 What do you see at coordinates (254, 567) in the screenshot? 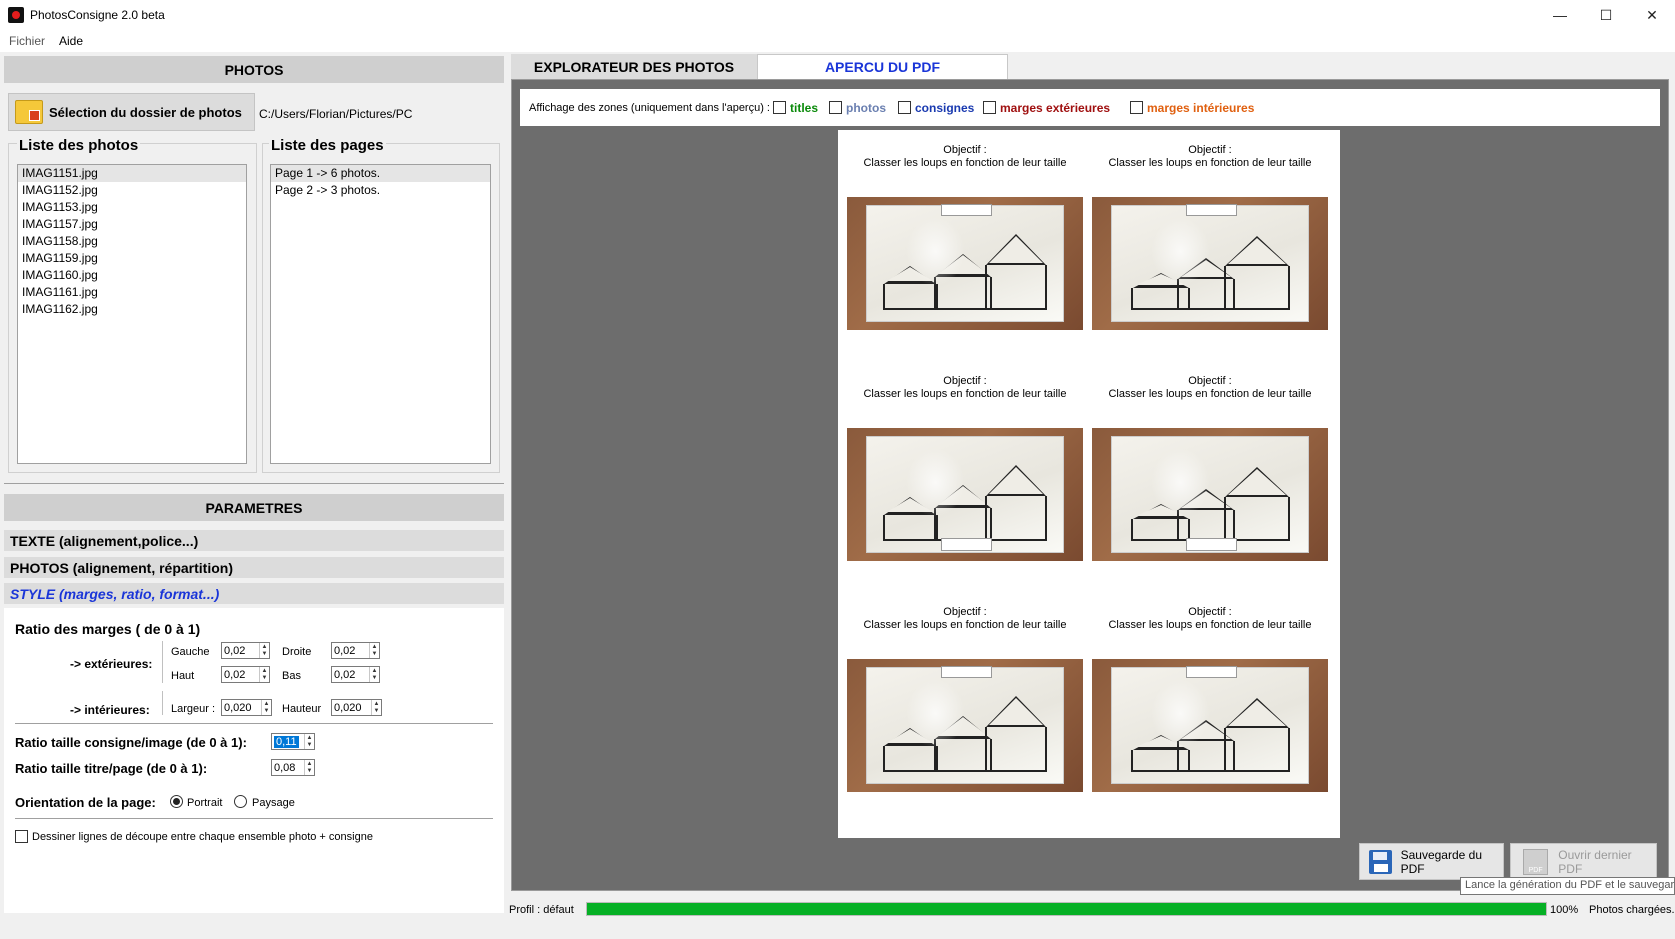
I see `section-photos: PHOTOS (alignement, répartition)` at bounding box center [254, 567].